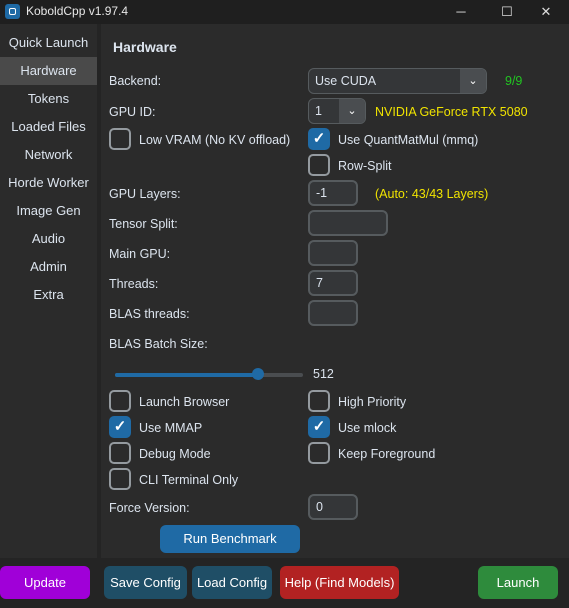  I want to click on page-title: Hardware, so click(145, 47).